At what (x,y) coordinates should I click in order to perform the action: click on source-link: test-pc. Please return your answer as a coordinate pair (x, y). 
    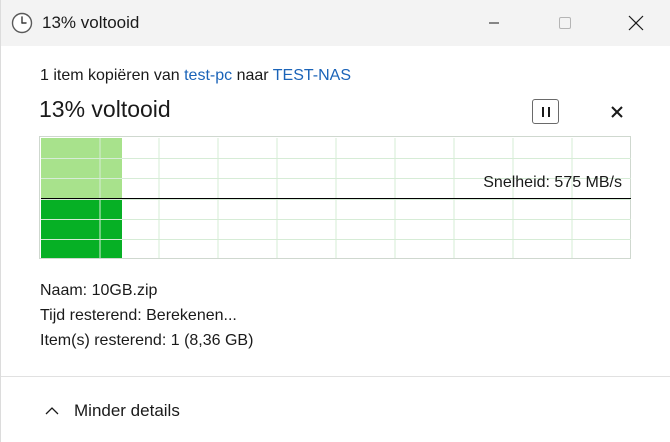
    Looking at the image, I should click on (208, 75).